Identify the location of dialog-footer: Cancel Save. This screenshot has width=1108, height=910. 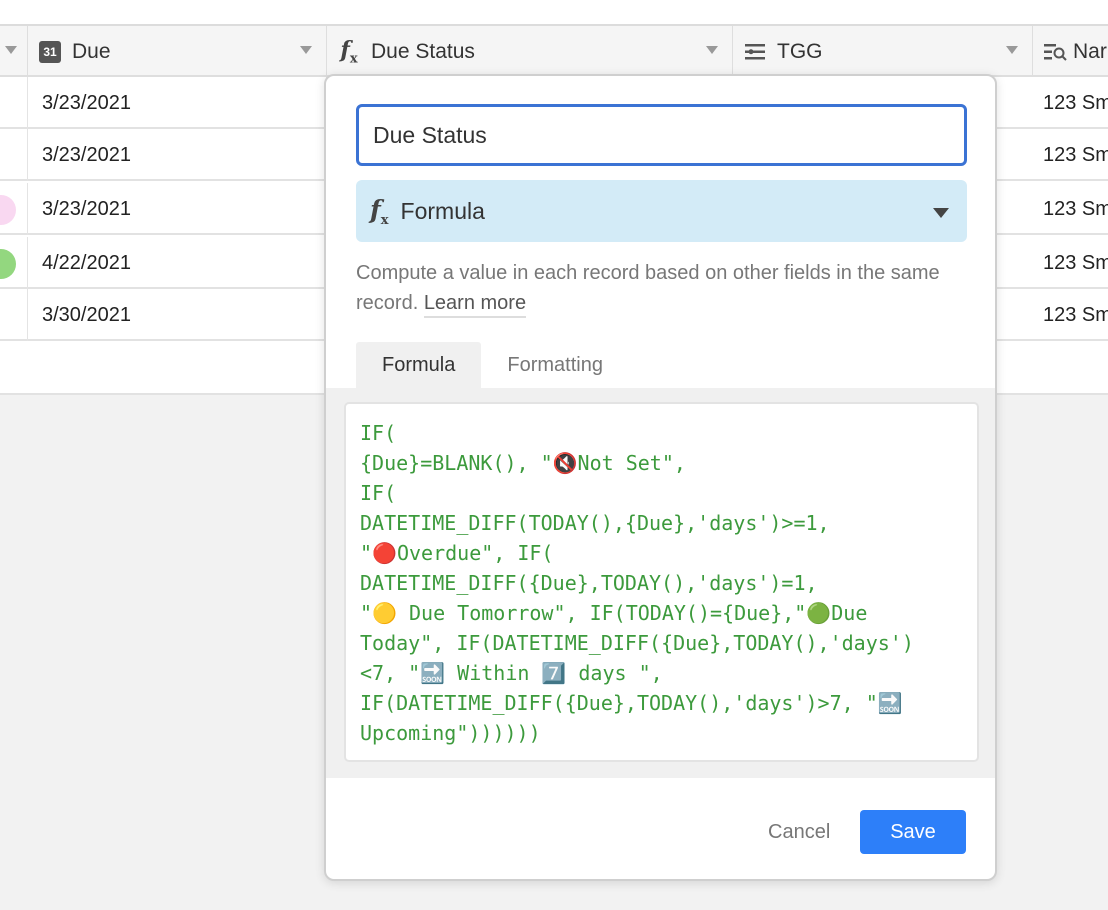
(660, 828).